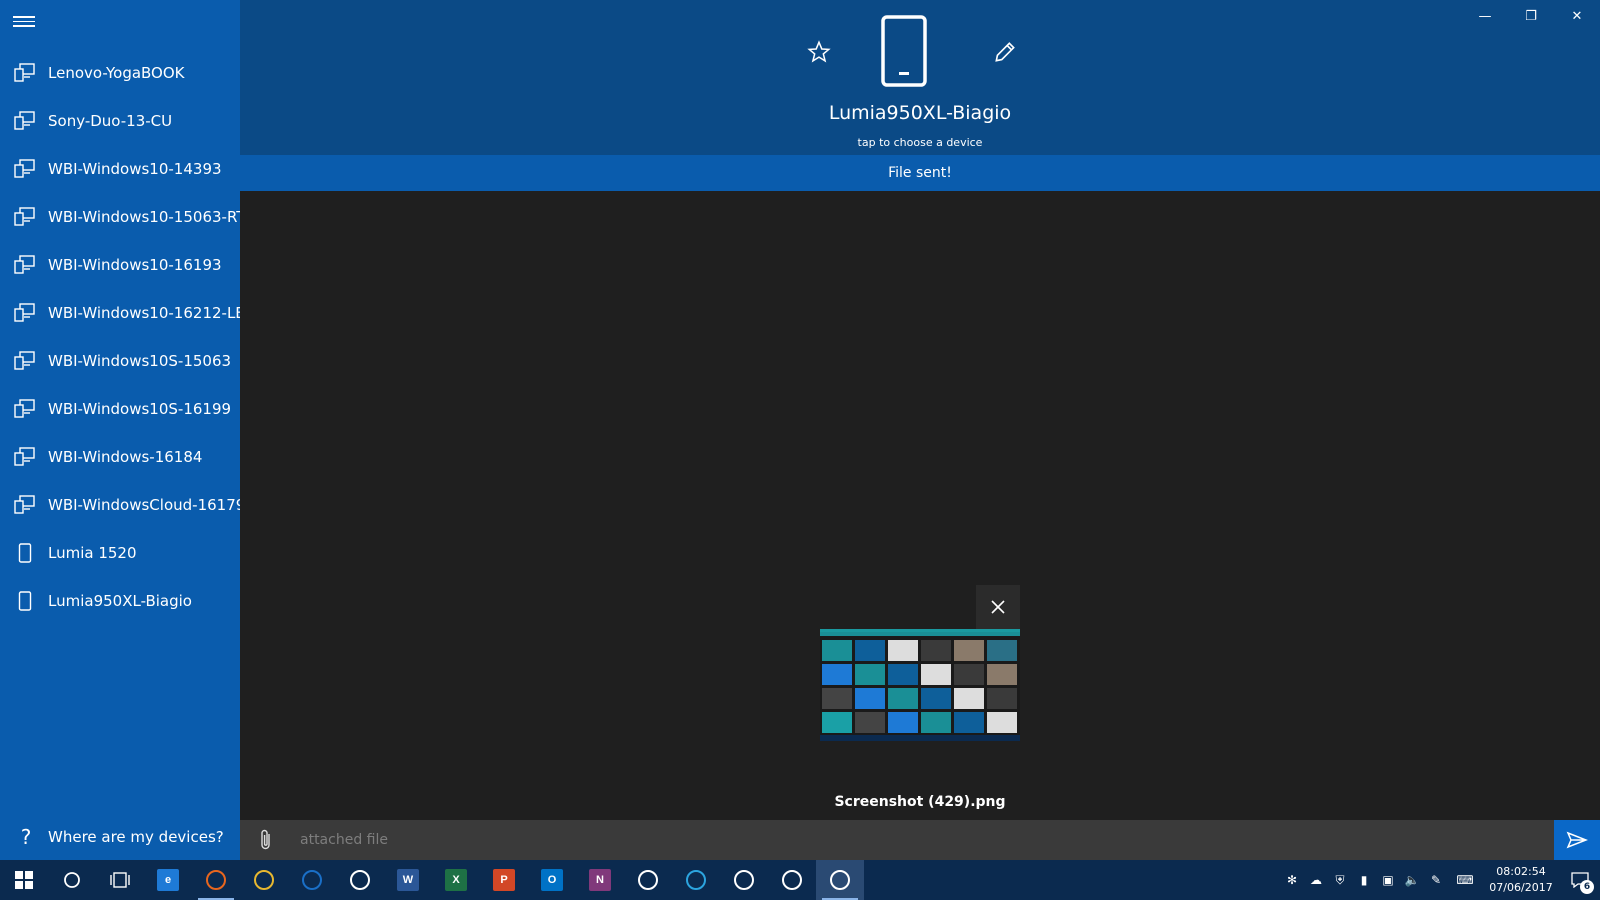  What do you see at coordinates (116, 73) in the screenshot?
I see `sidebar-device-label: Lenovo-YogaBOOK` at bounding box center [116, 73].